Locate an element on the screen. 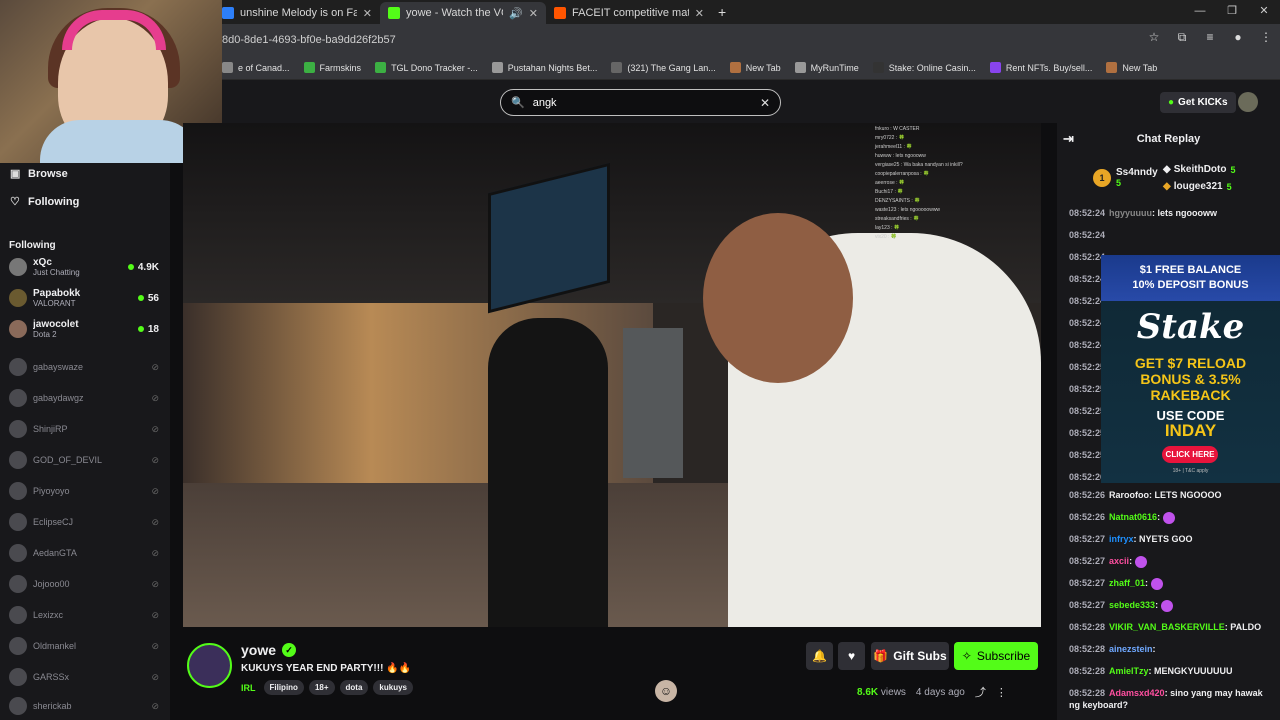 The image size is (1280, 720). chat-username: sebede333 is located at coordinates (1132, 605).